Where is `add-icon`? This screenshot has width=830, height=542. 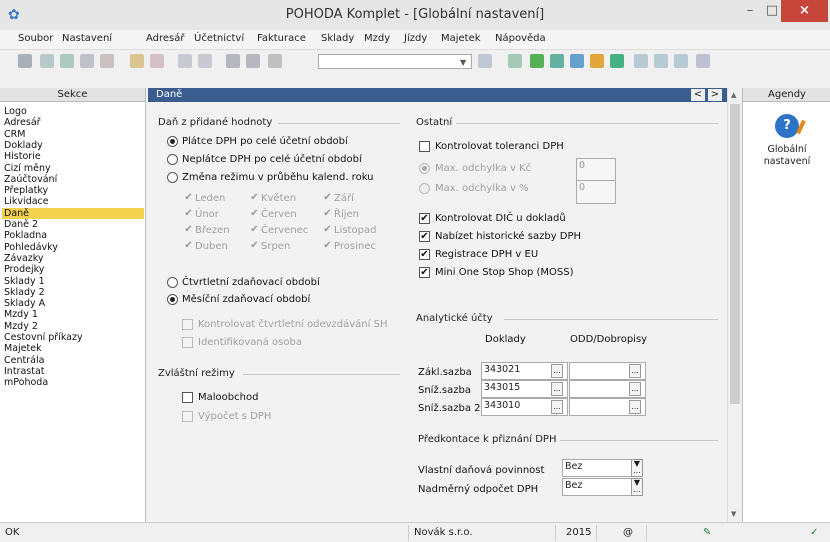
add-icon is located at coordinates (67, 61).